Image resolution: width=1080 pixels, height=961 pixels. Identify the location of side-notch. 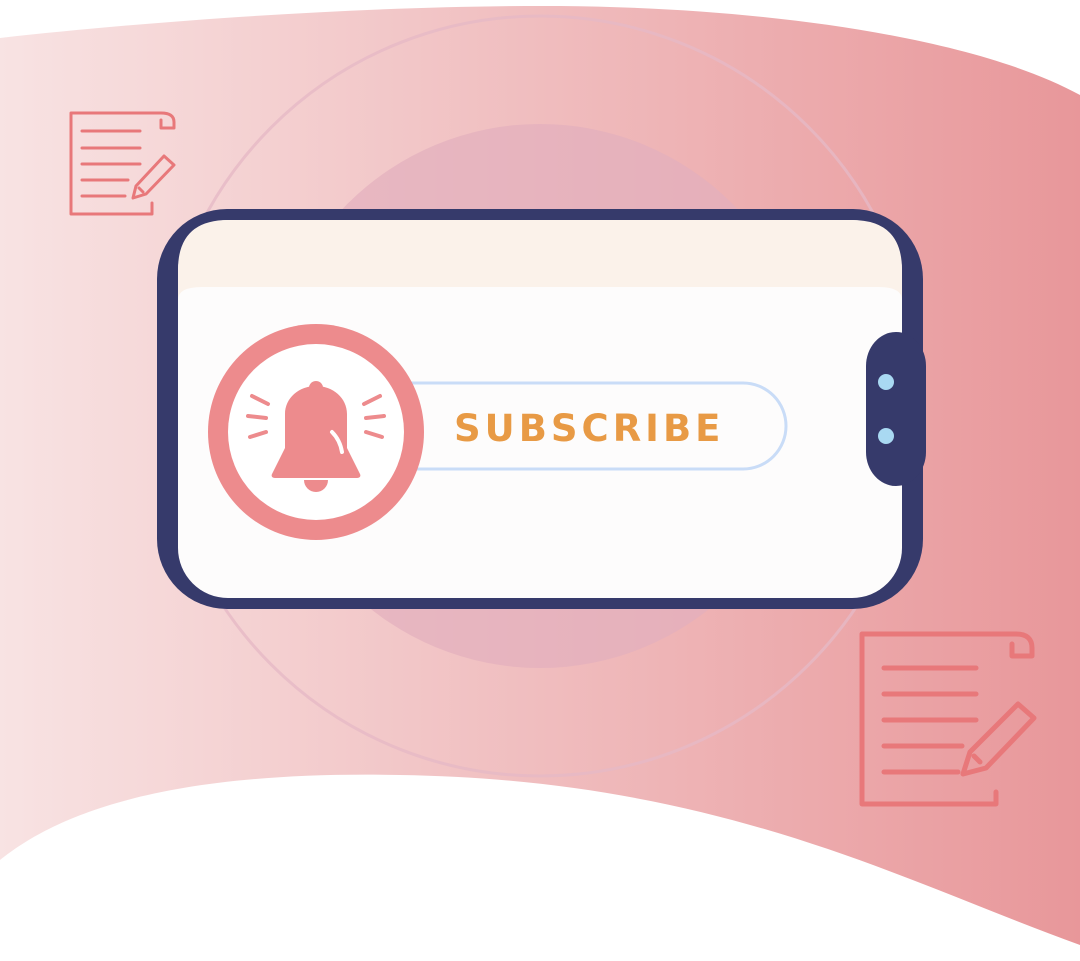
(896, 409).